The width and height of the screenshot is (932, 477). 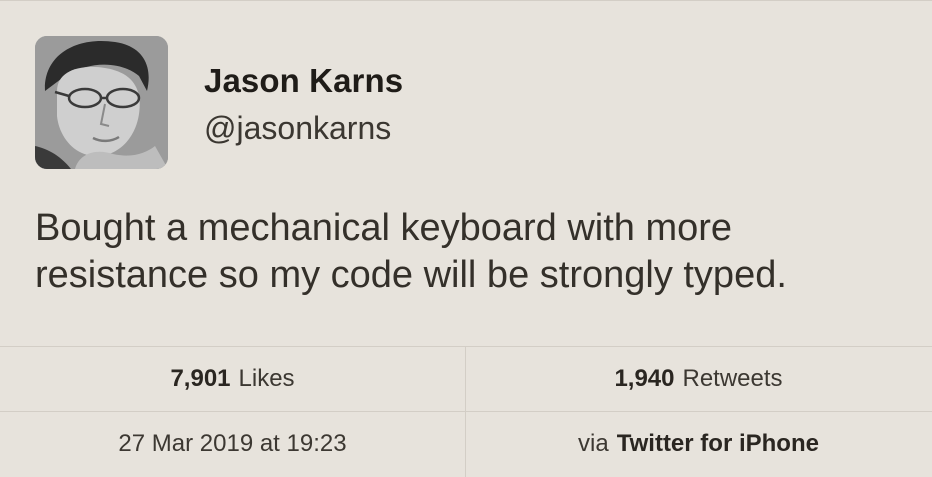 I want to click on top-divider, so click(x=466, y=0).